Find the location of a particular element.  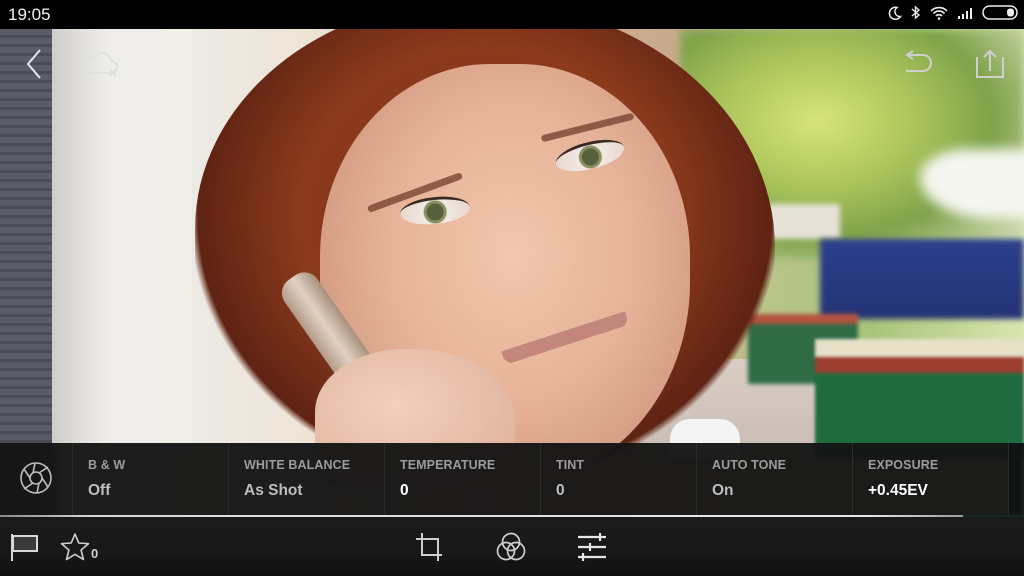

wifi-icon is located at coordinates (939, 13).